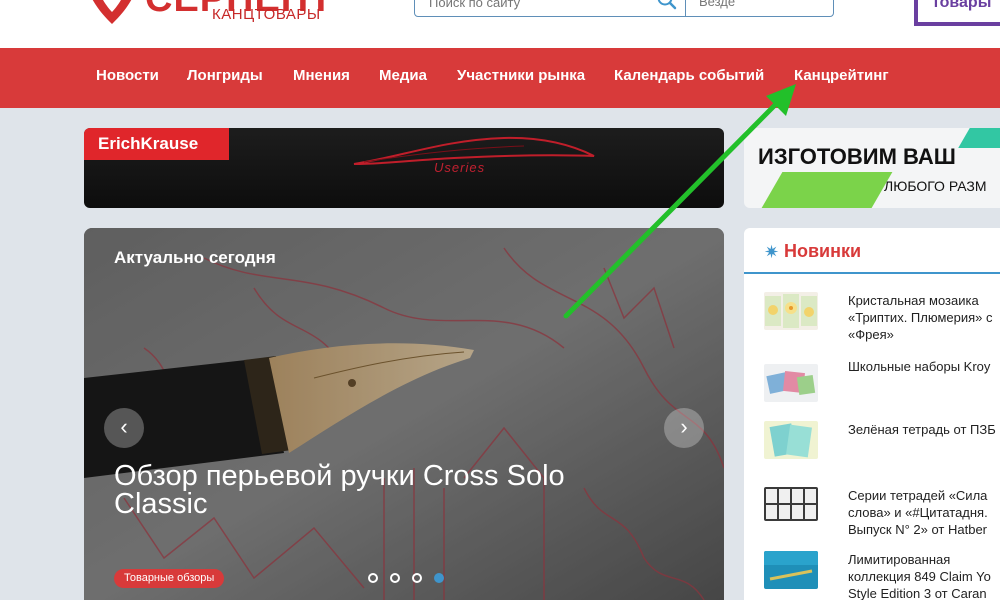 This screenshot has width=1000, height=600. Describe the element at coordinates (717, 4) in the screenshot. I see `search-scope-value: Везде` at that location.